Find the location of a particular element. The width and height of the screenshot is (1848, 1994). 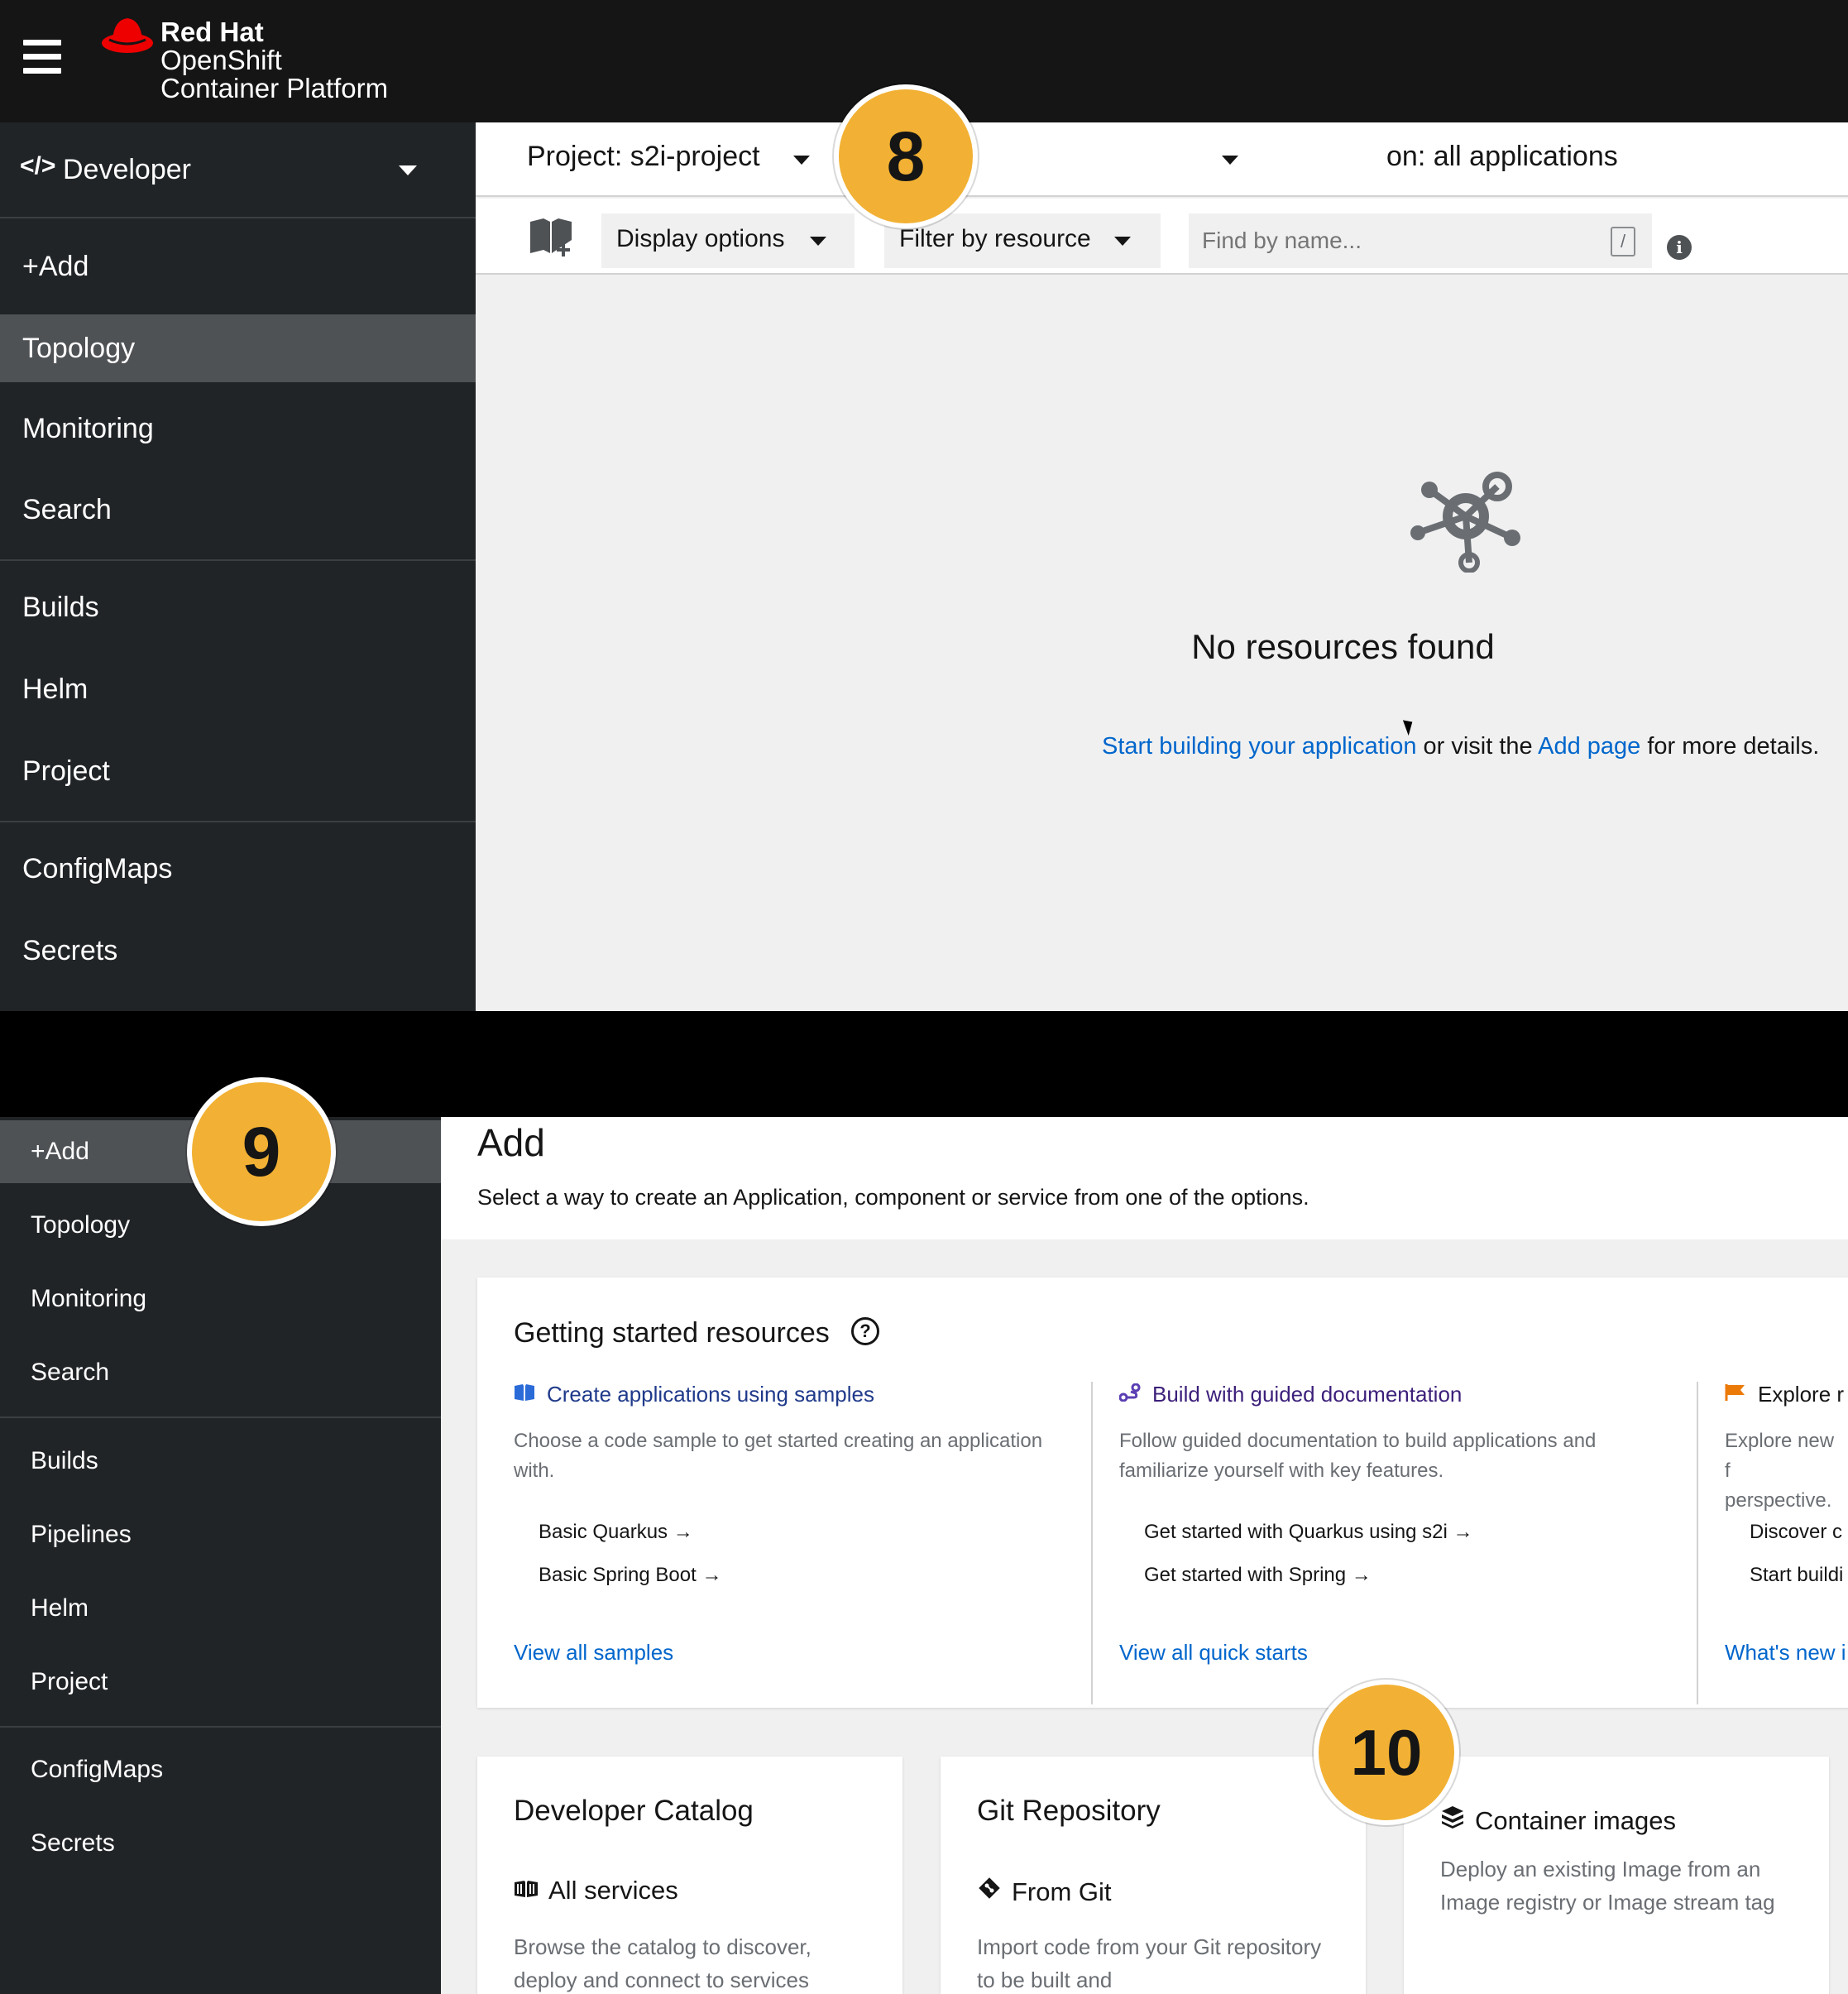

git-repository-title: Git Repository is located at coordinates (1069, 1811).